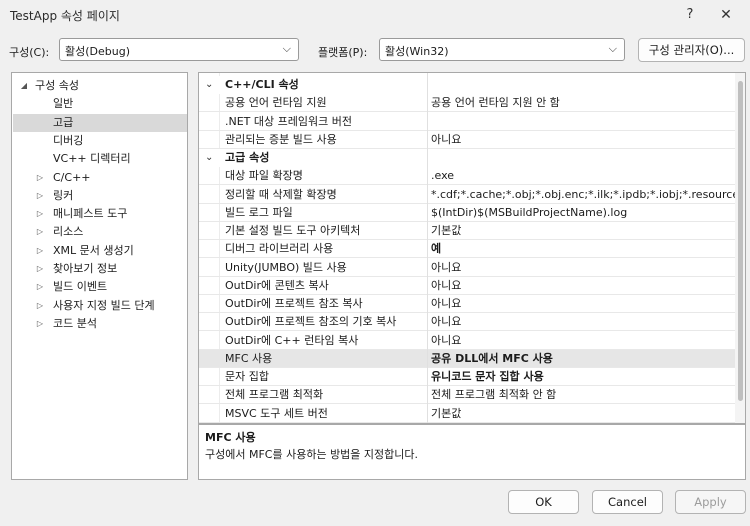 This screenshot has height=526, width=750. Describe the element at coordinates (100, 178) in the screenshot. I see `tree-item: ▷ C/C++` at that location.